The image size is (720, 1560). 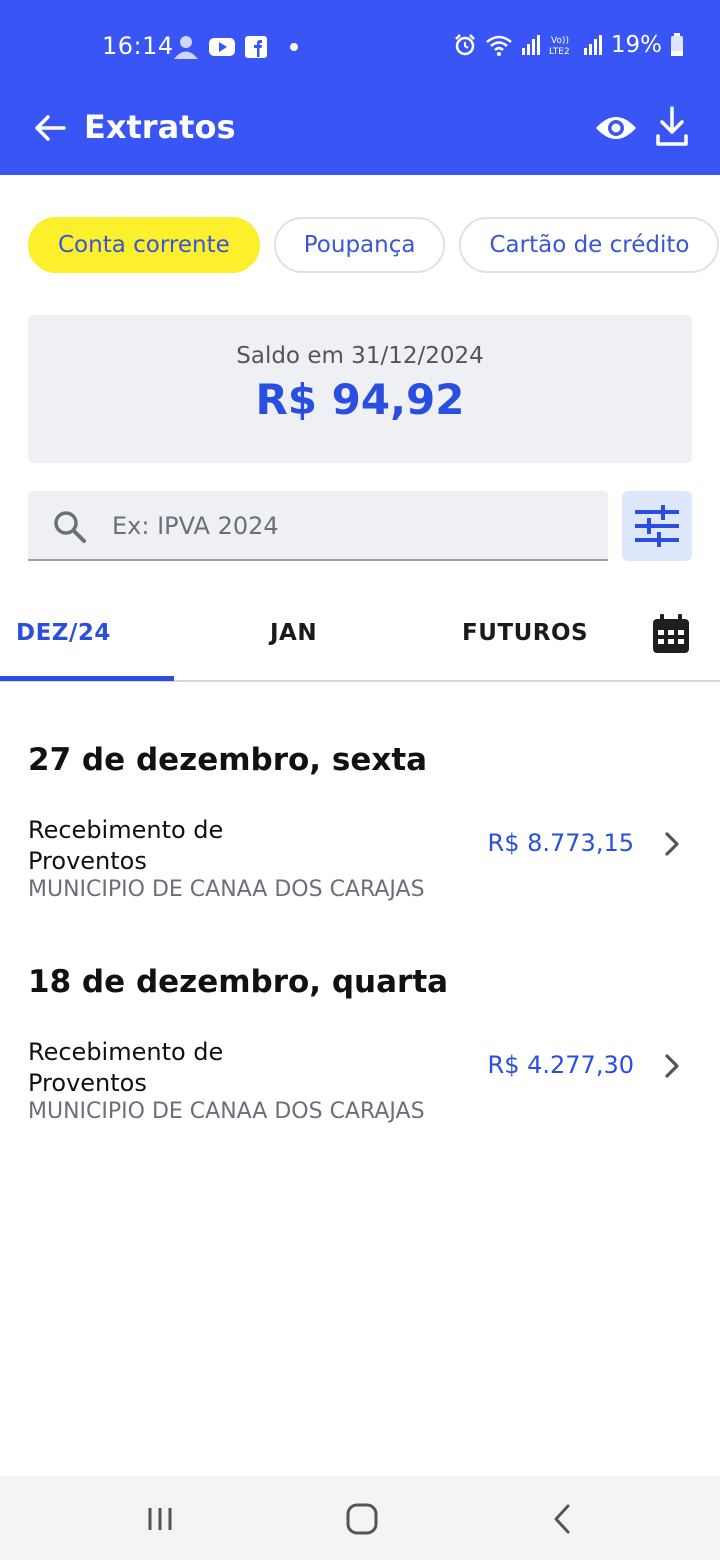 I want to click on date-heading: 27 de dezembro, sexta, so click(x=228, y=760).